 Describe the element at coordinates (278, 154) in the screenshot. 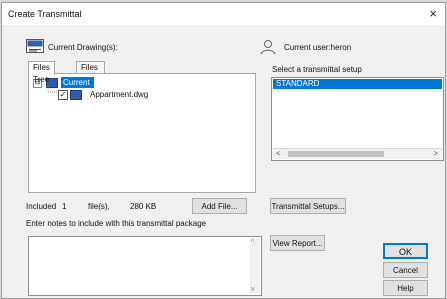

I see `scroll-left-icon: <` at that location.